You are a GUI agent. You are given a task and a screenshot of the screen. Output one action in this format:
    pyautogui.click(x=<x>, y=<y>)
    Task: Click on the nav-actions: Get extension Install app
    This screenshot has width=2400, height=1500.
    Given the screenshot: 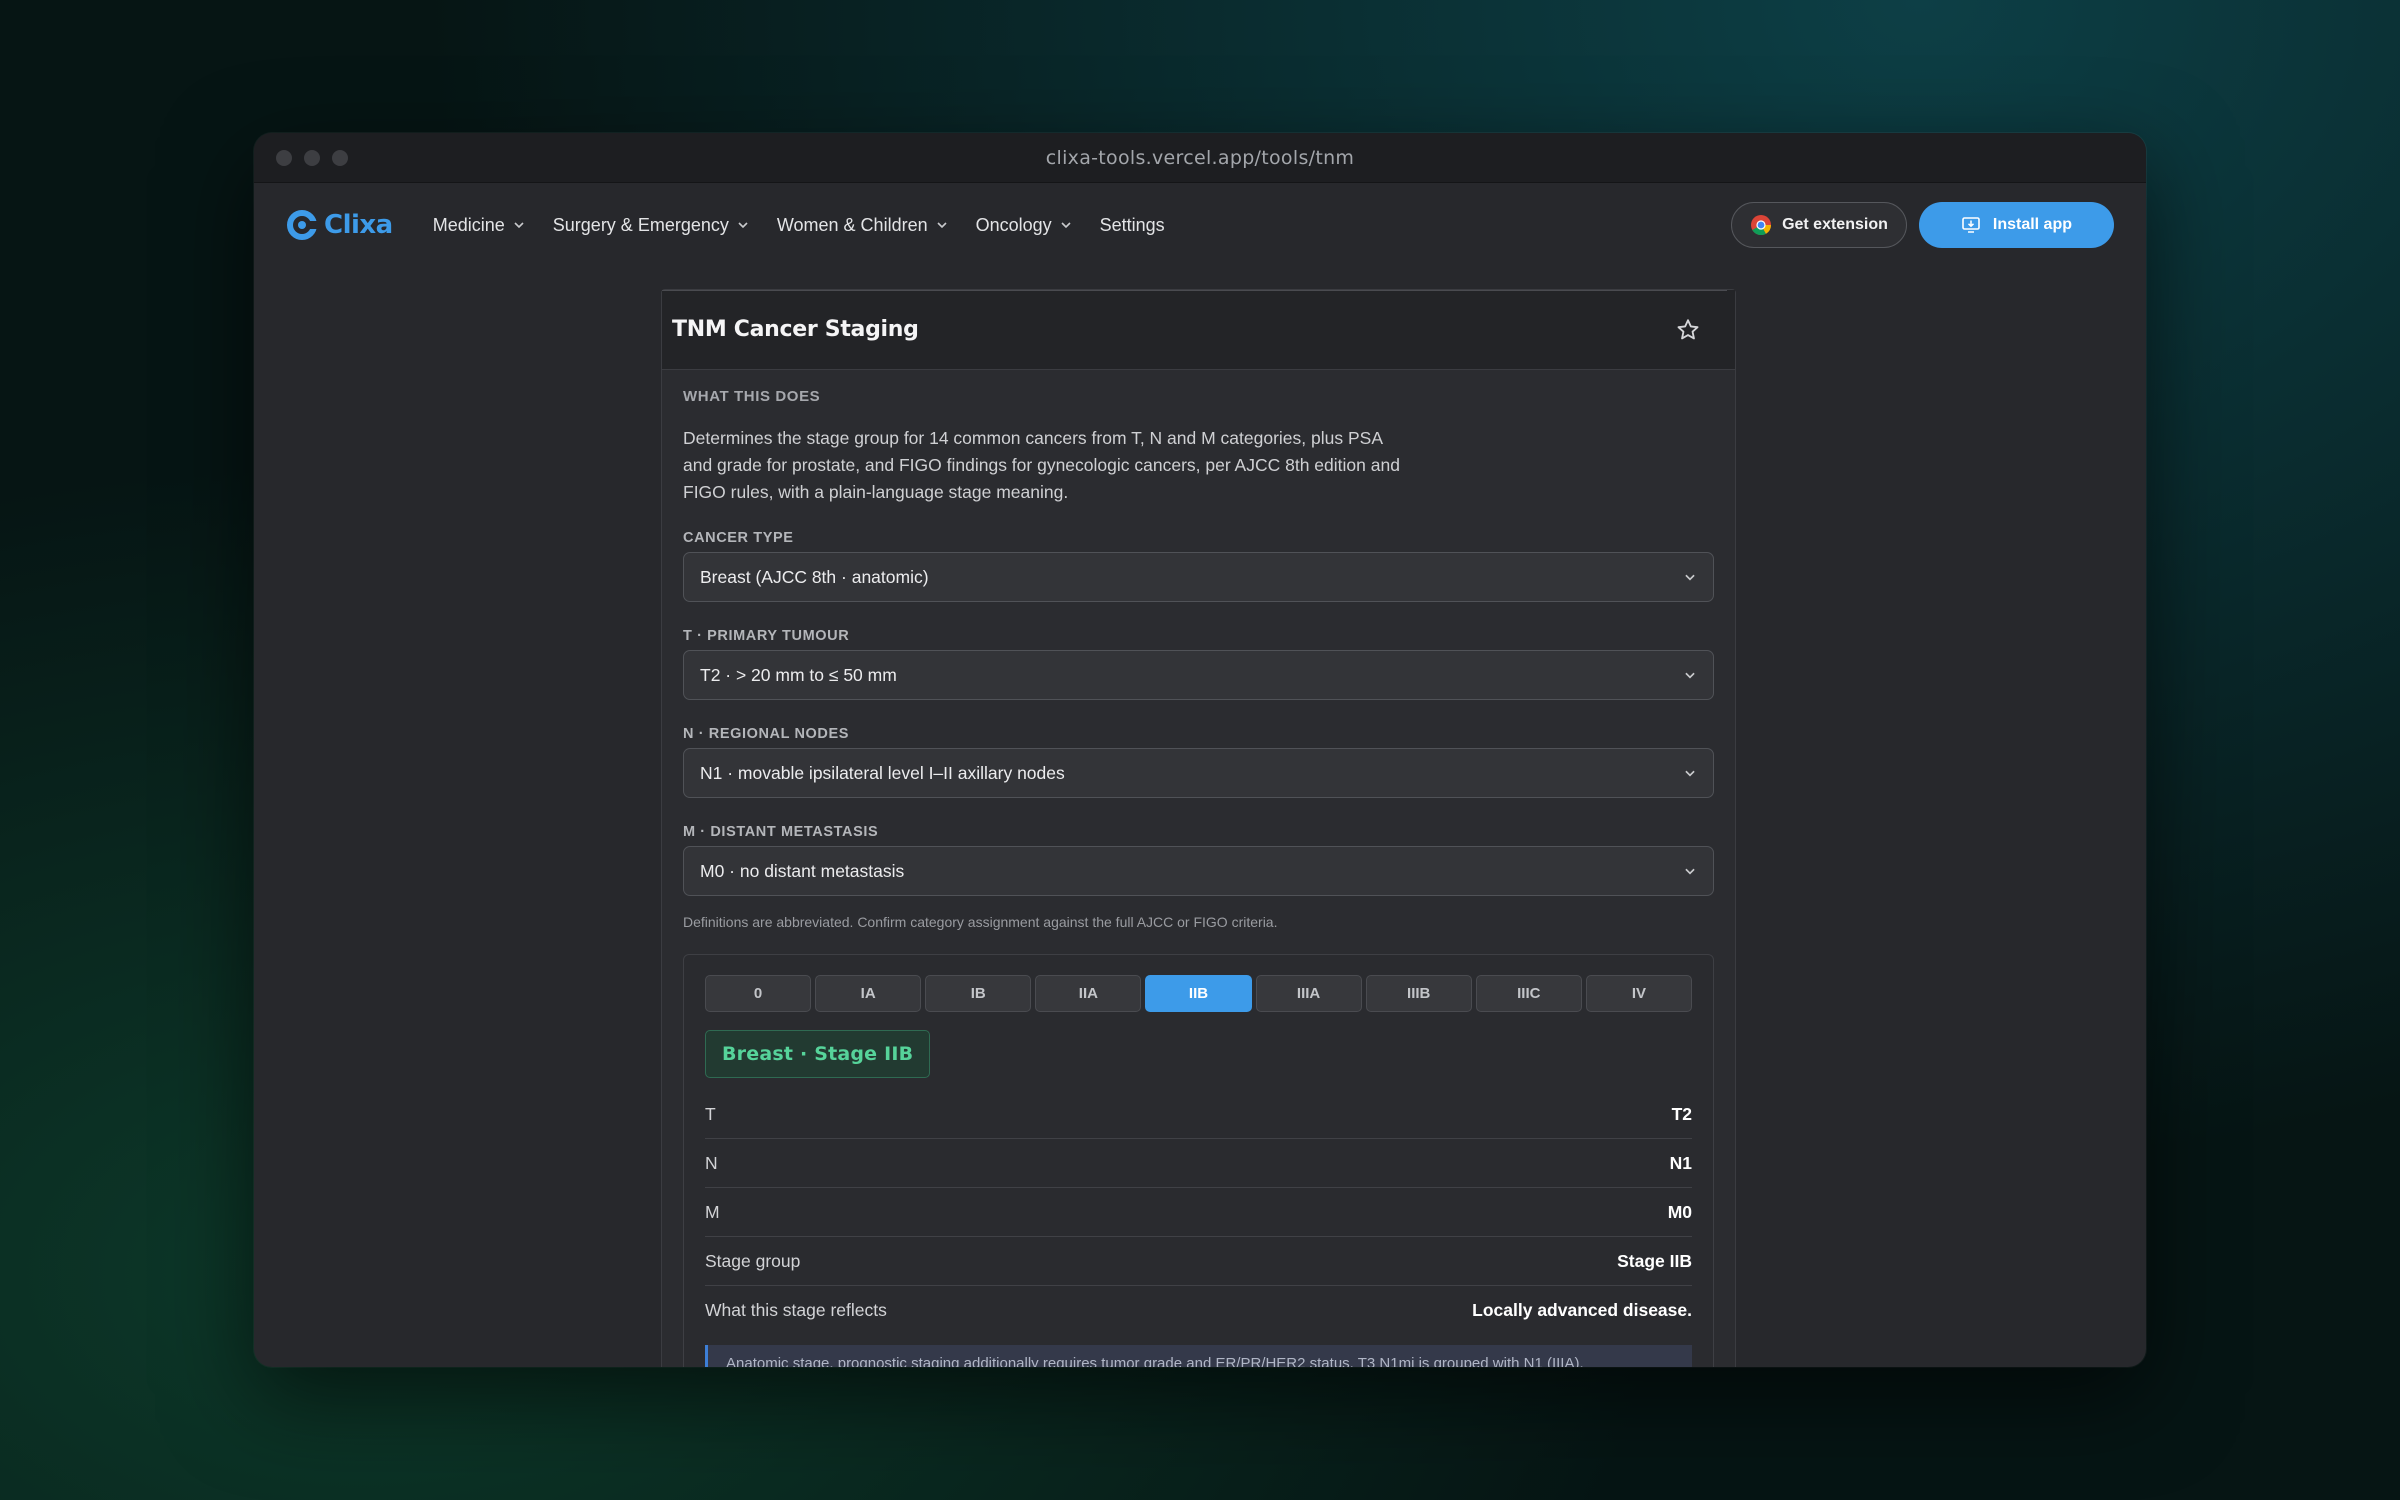 What is the action you would take?
    pyautogui.click(x=1922, y=225)
    